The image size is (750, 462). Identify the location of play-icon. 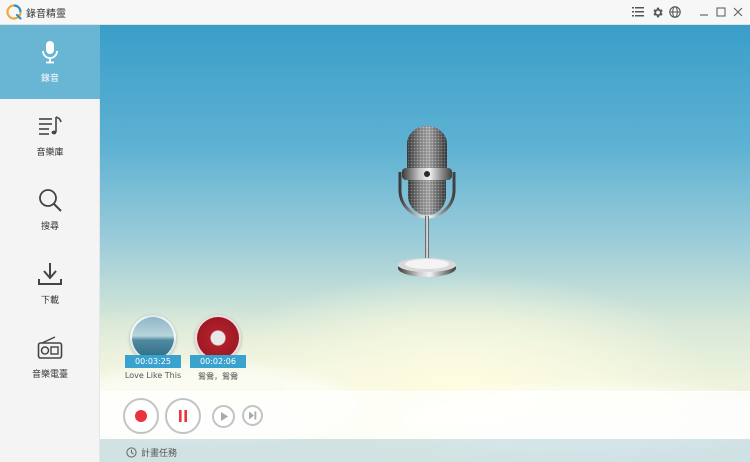
(224, 416).